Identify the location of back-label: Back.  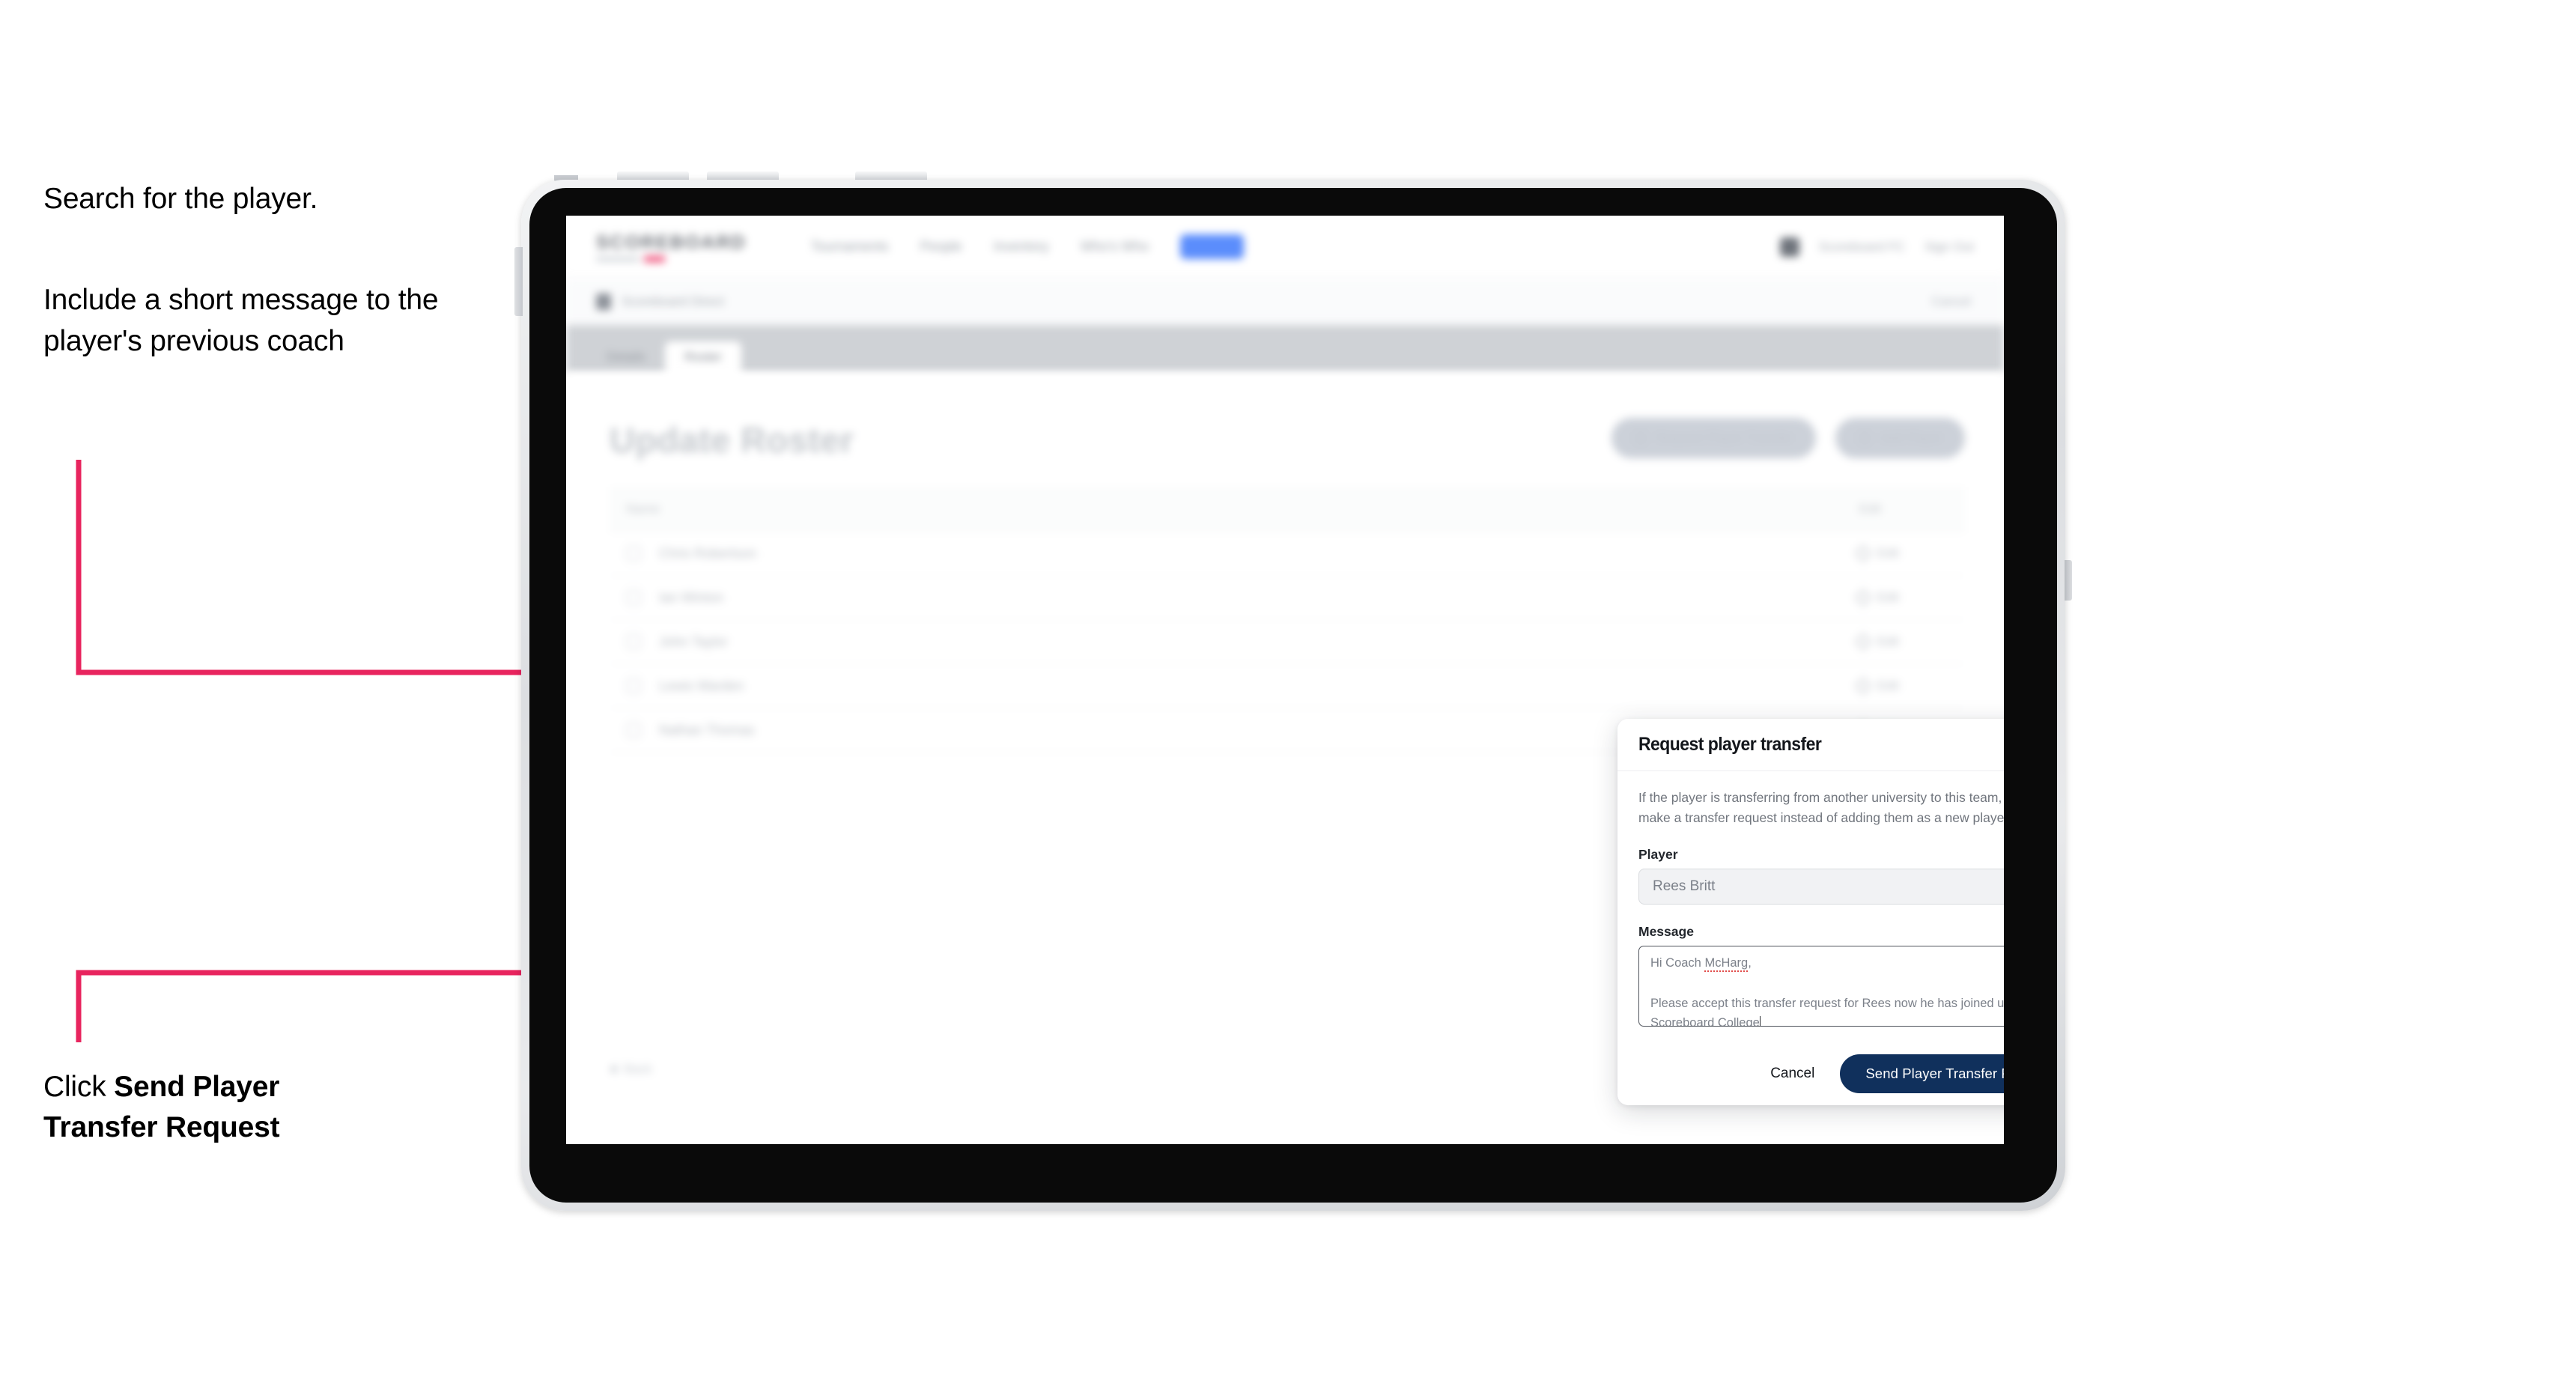
(638, 1069).